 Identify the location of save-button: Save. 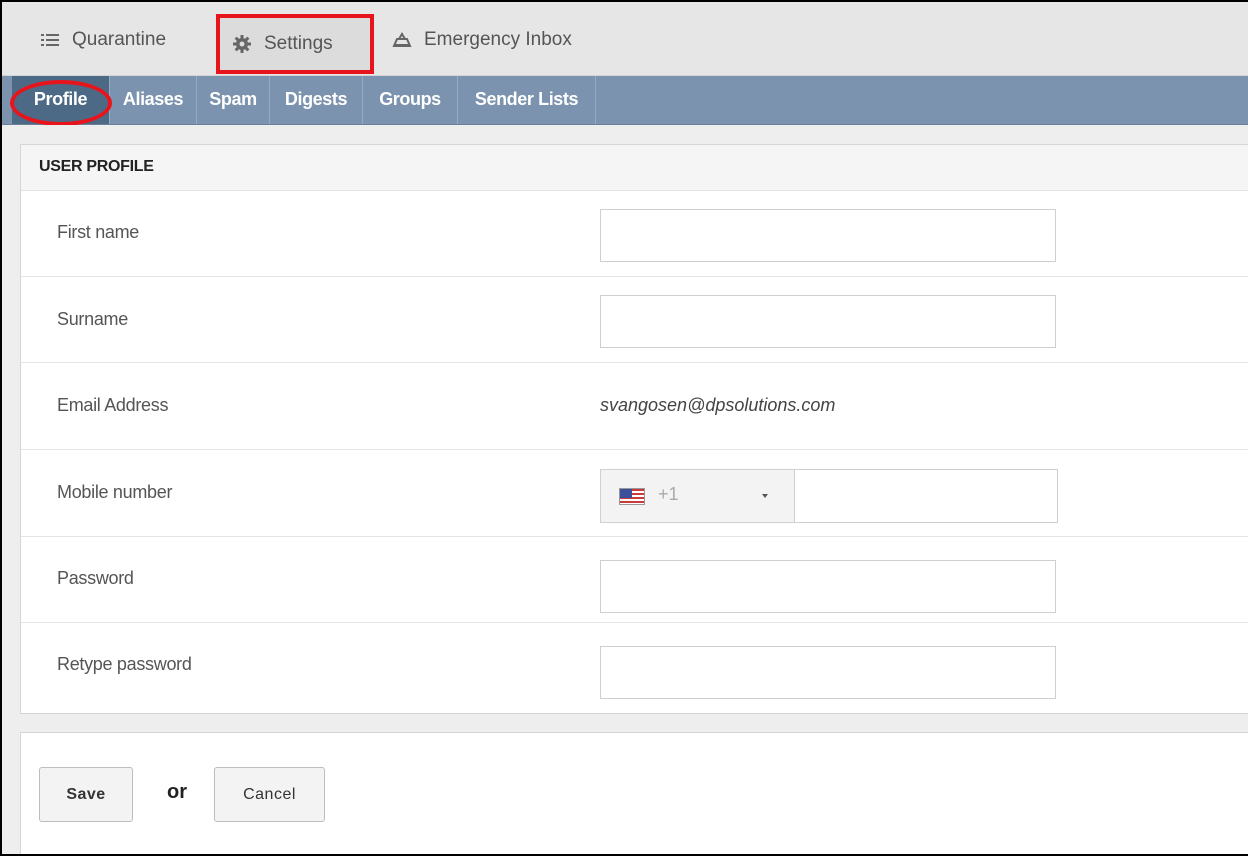
(86, 794).